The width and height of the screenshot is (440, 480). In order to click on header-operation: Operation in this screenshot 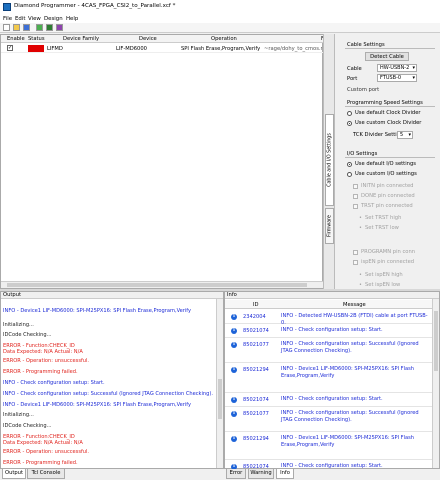, I will do `click(224, 39)`.